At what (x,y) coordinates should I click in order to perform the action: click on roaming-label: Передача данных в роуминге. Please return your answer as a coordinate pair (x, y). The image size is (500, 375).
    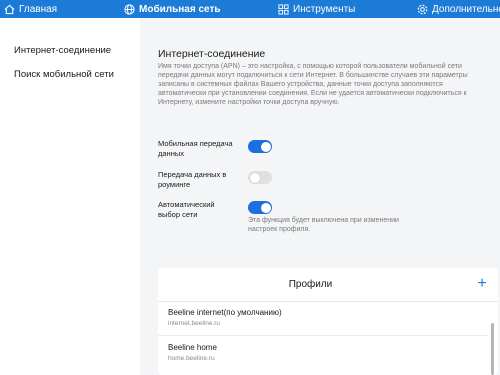
    Looking at the image, I should click on (192, 179).